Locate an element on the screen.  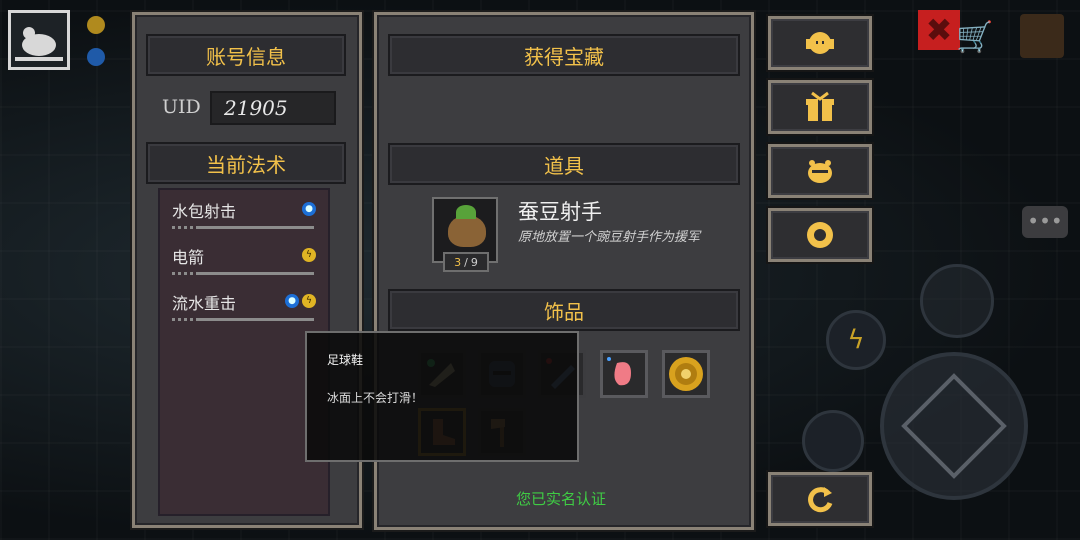
return-button is located at coordinates (820, 499).